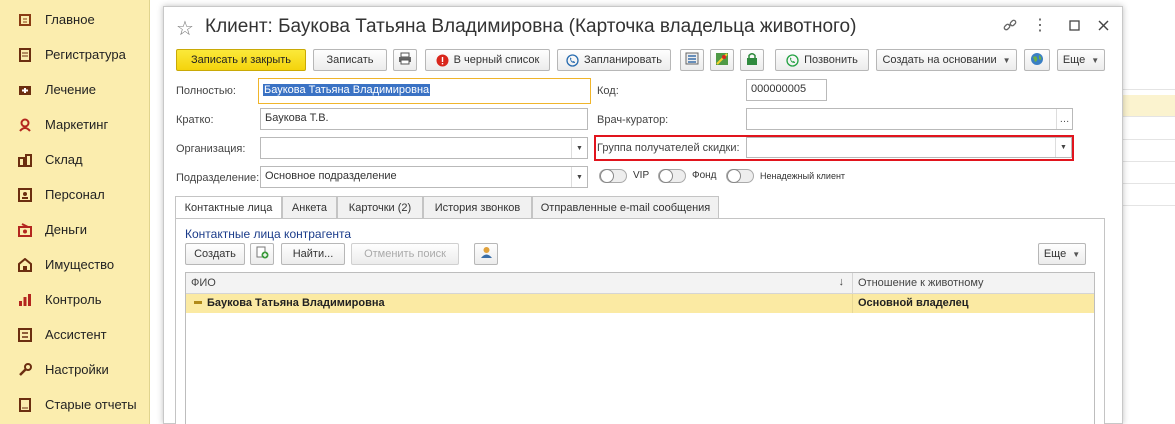 The width and height of the screenshot is (1175, 424). Describe the element at coordinates (309, 207) in the screenshot. I see `tab-questionnaire: Анкета` at that location.